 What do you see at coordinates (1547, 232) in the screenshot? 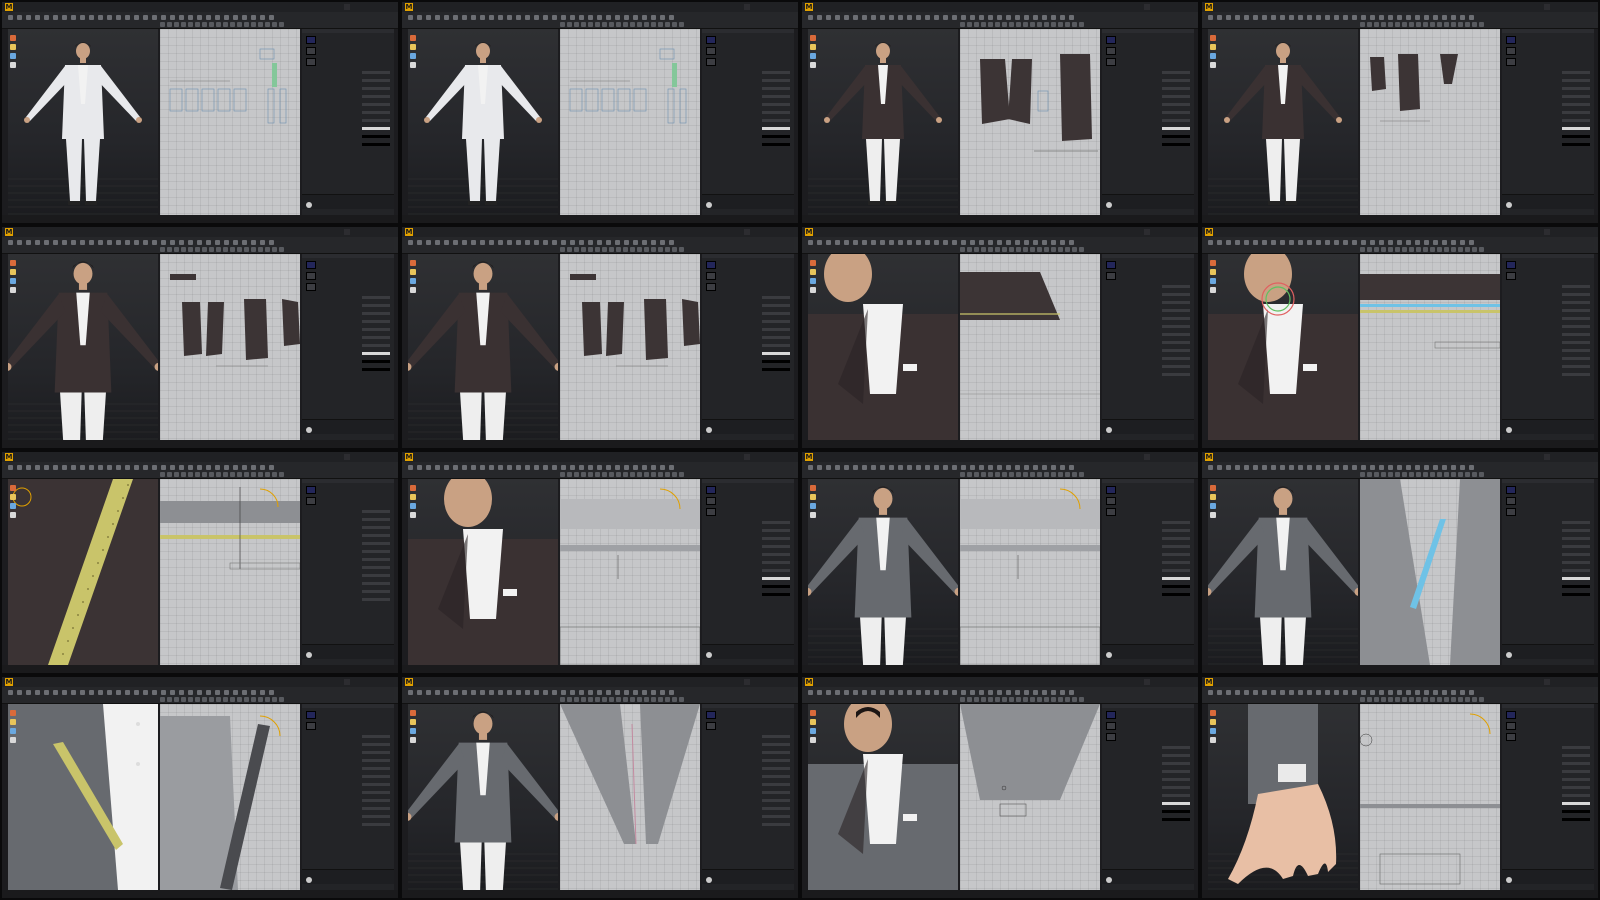
I see `simulation-mode-button` at bounding box center [1547, 232].